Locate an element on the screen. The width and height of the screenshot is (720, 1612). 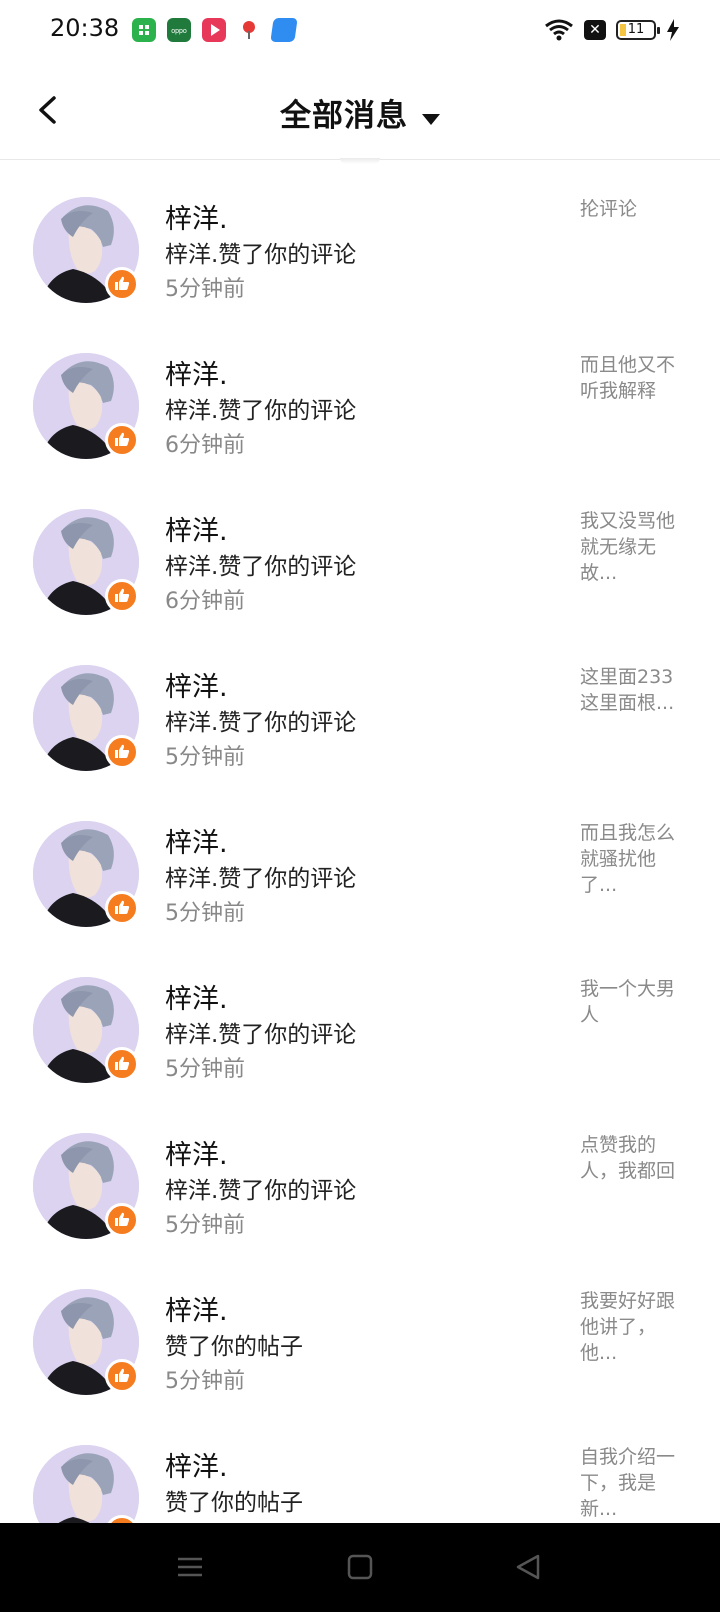
home-button is located at coordinates (360, 1567).